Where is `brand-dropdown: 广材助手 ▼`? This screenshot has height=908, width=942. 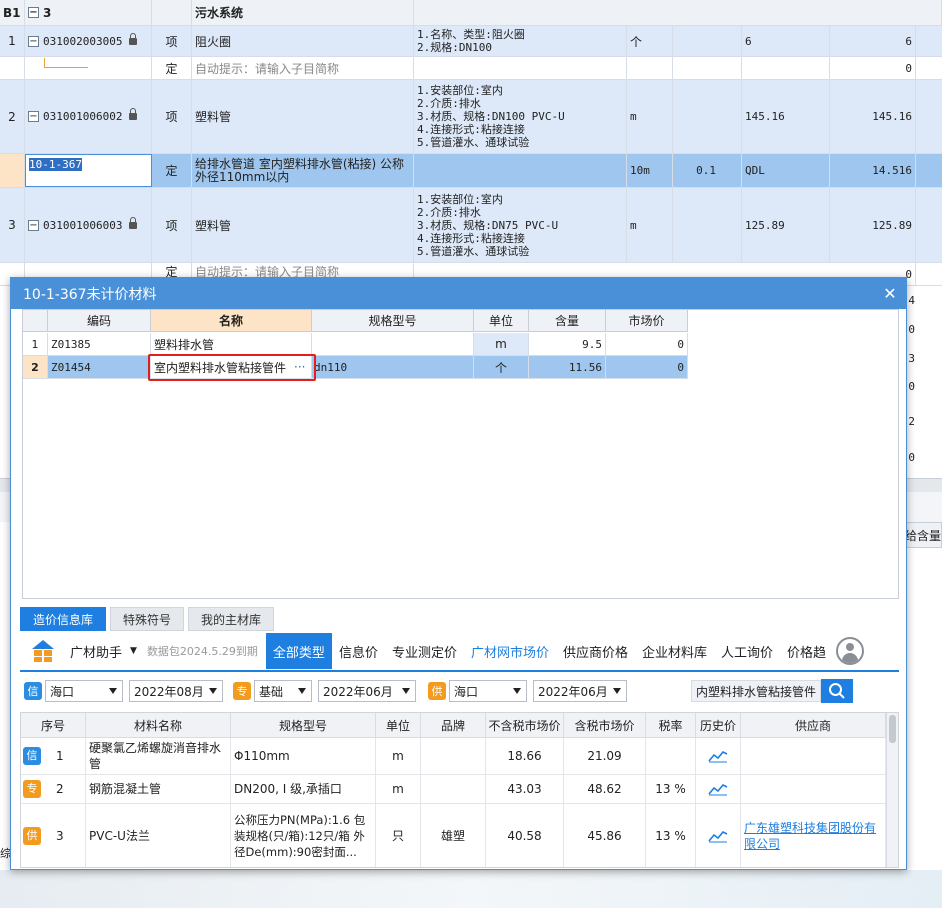
brand-dropdown: 广材助手 ▼ is located at coordinates (103, 651).